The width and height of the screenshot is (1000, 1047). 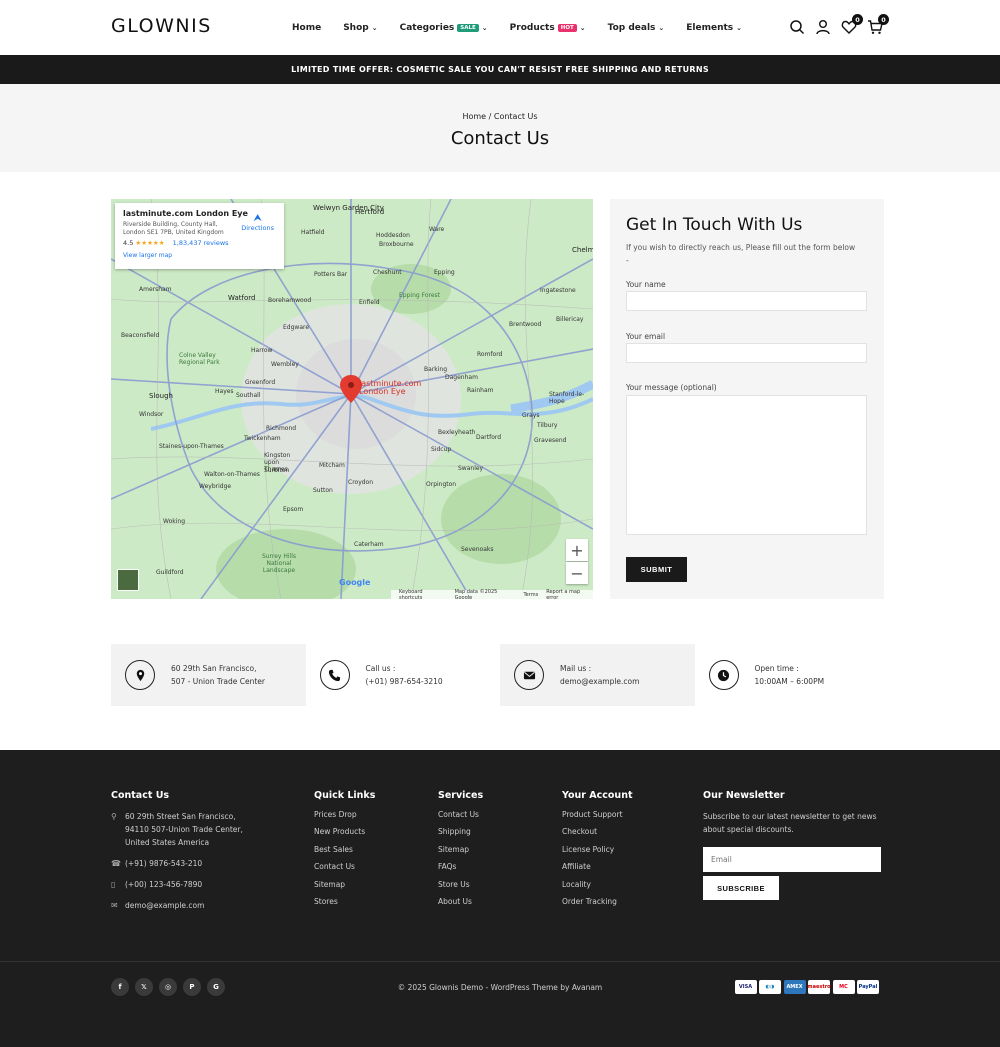 I want to click on breadcrumb-home: Home, so click(x=474, y=116).